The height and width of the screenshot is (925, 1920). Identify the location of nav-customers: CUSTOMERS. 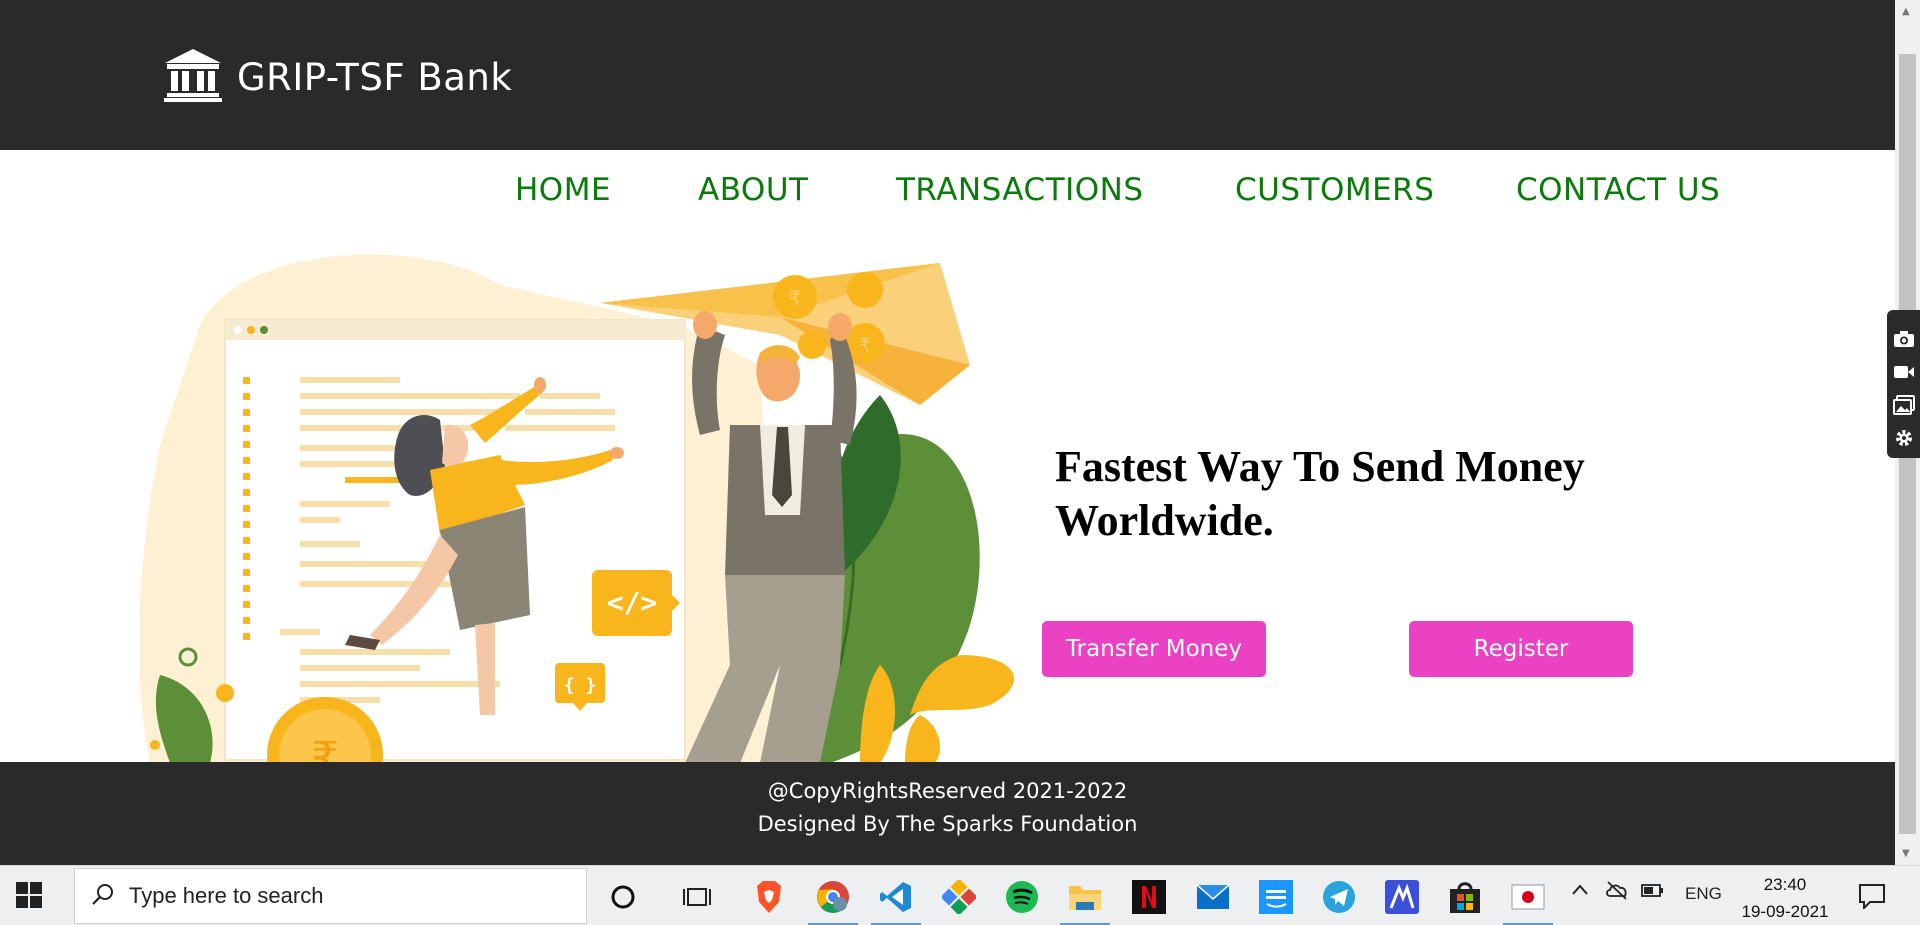
(1334, 190).